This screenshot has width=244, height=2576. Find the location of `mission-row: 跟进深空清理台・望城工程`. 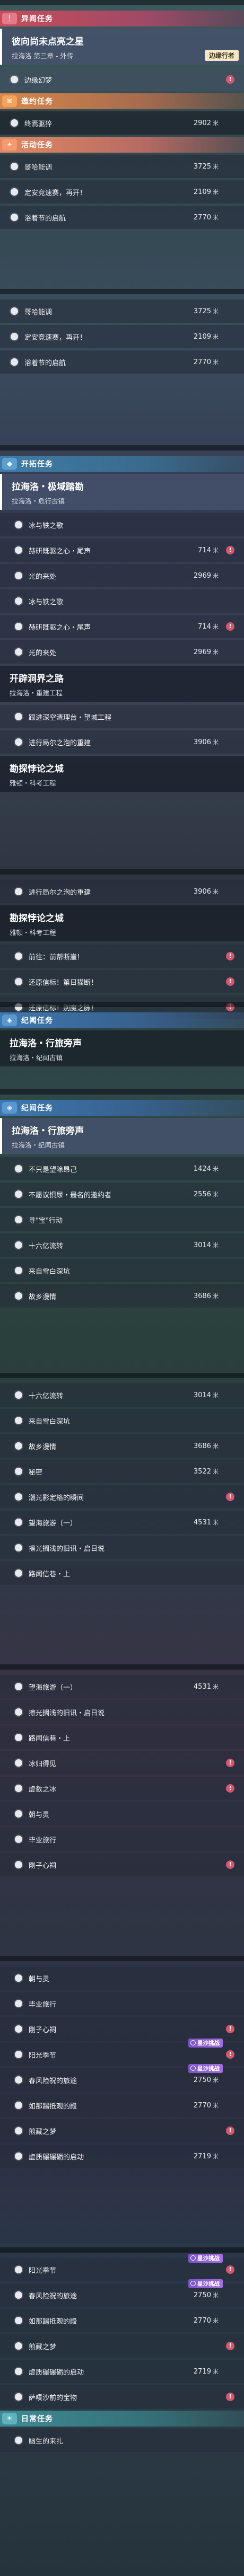

mission-row: 跟进深空清理台・望城工程 is located at coordinates (122, 716).